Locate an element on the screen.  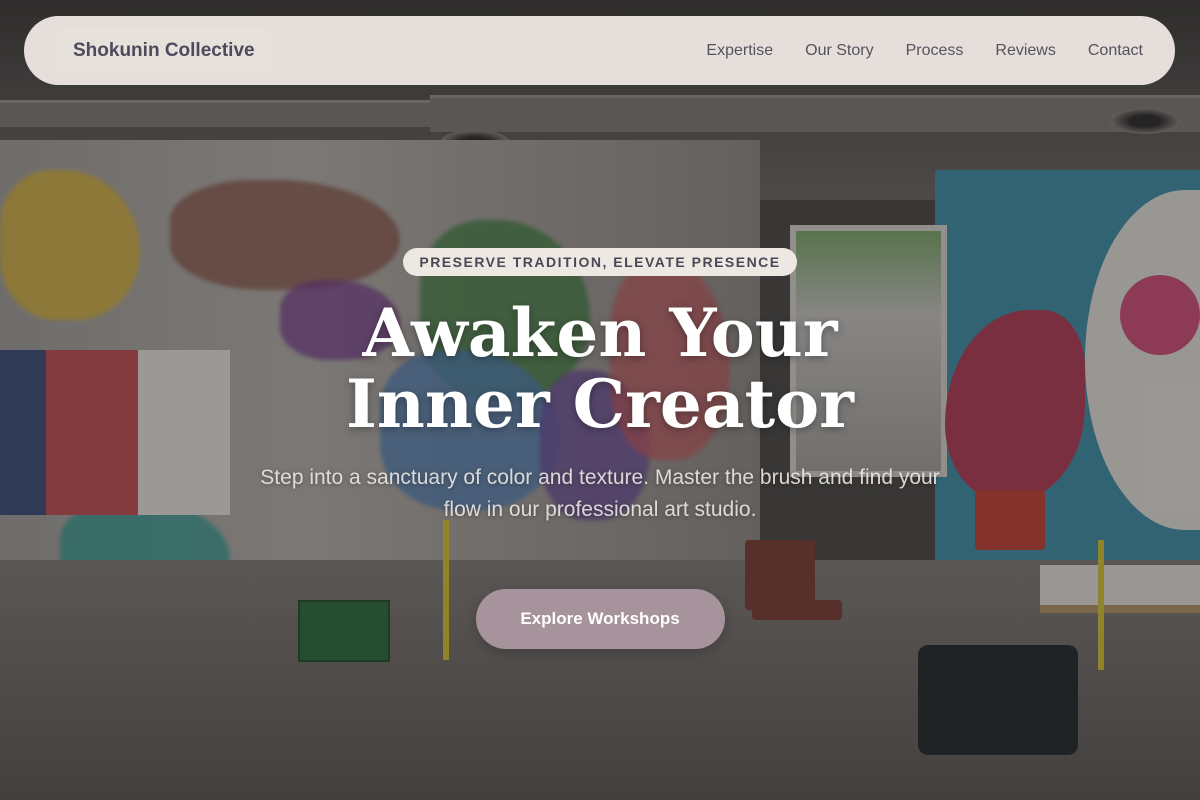
explore-workshops-button: Explore Workshops is located at coordinates (600, 619).